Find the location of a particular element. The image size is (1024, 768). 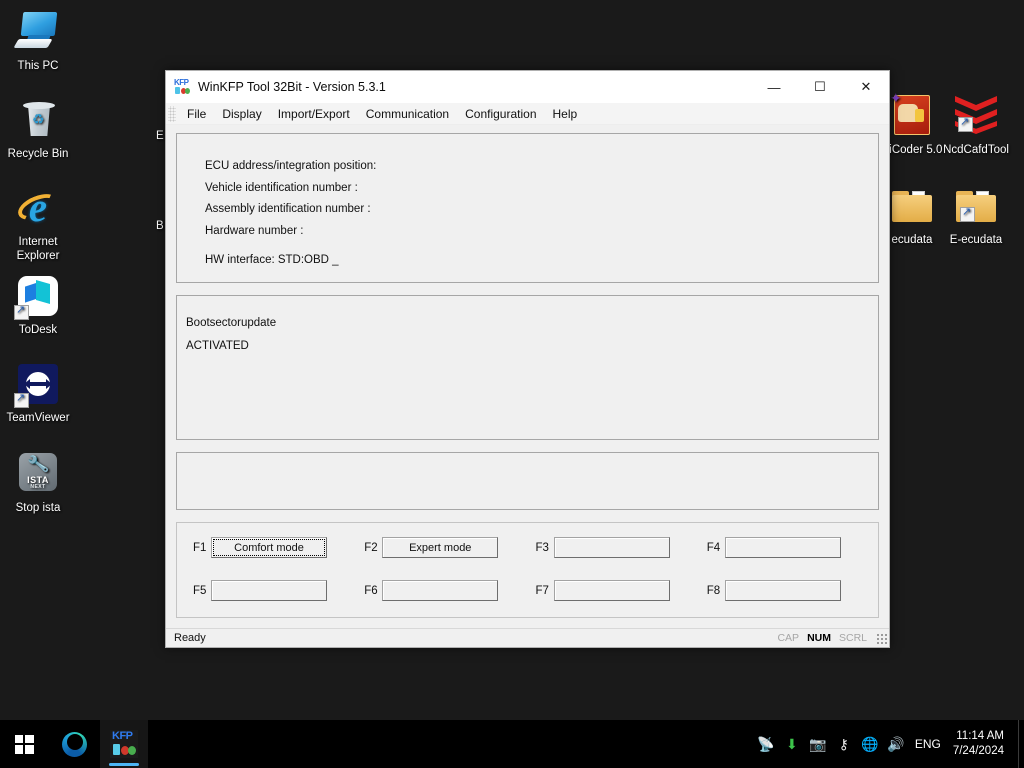

activation-state: ACTIVATED is located at coordinates (217, 346).